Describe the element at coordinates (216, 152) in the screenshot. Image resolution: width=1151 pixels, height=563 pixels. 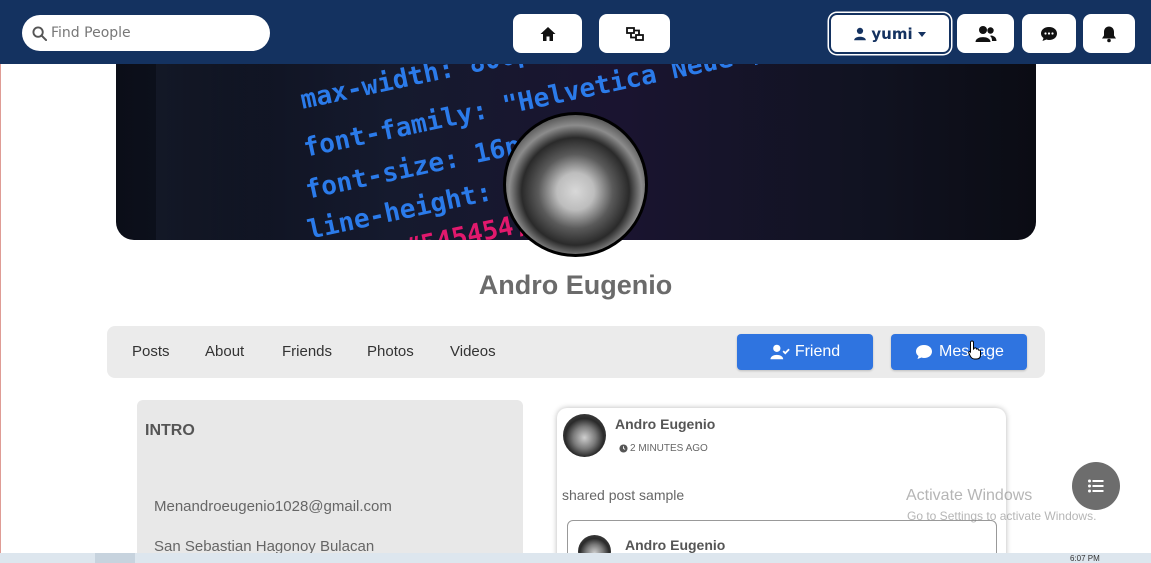
I see `cover-blur-overlay` at that location.